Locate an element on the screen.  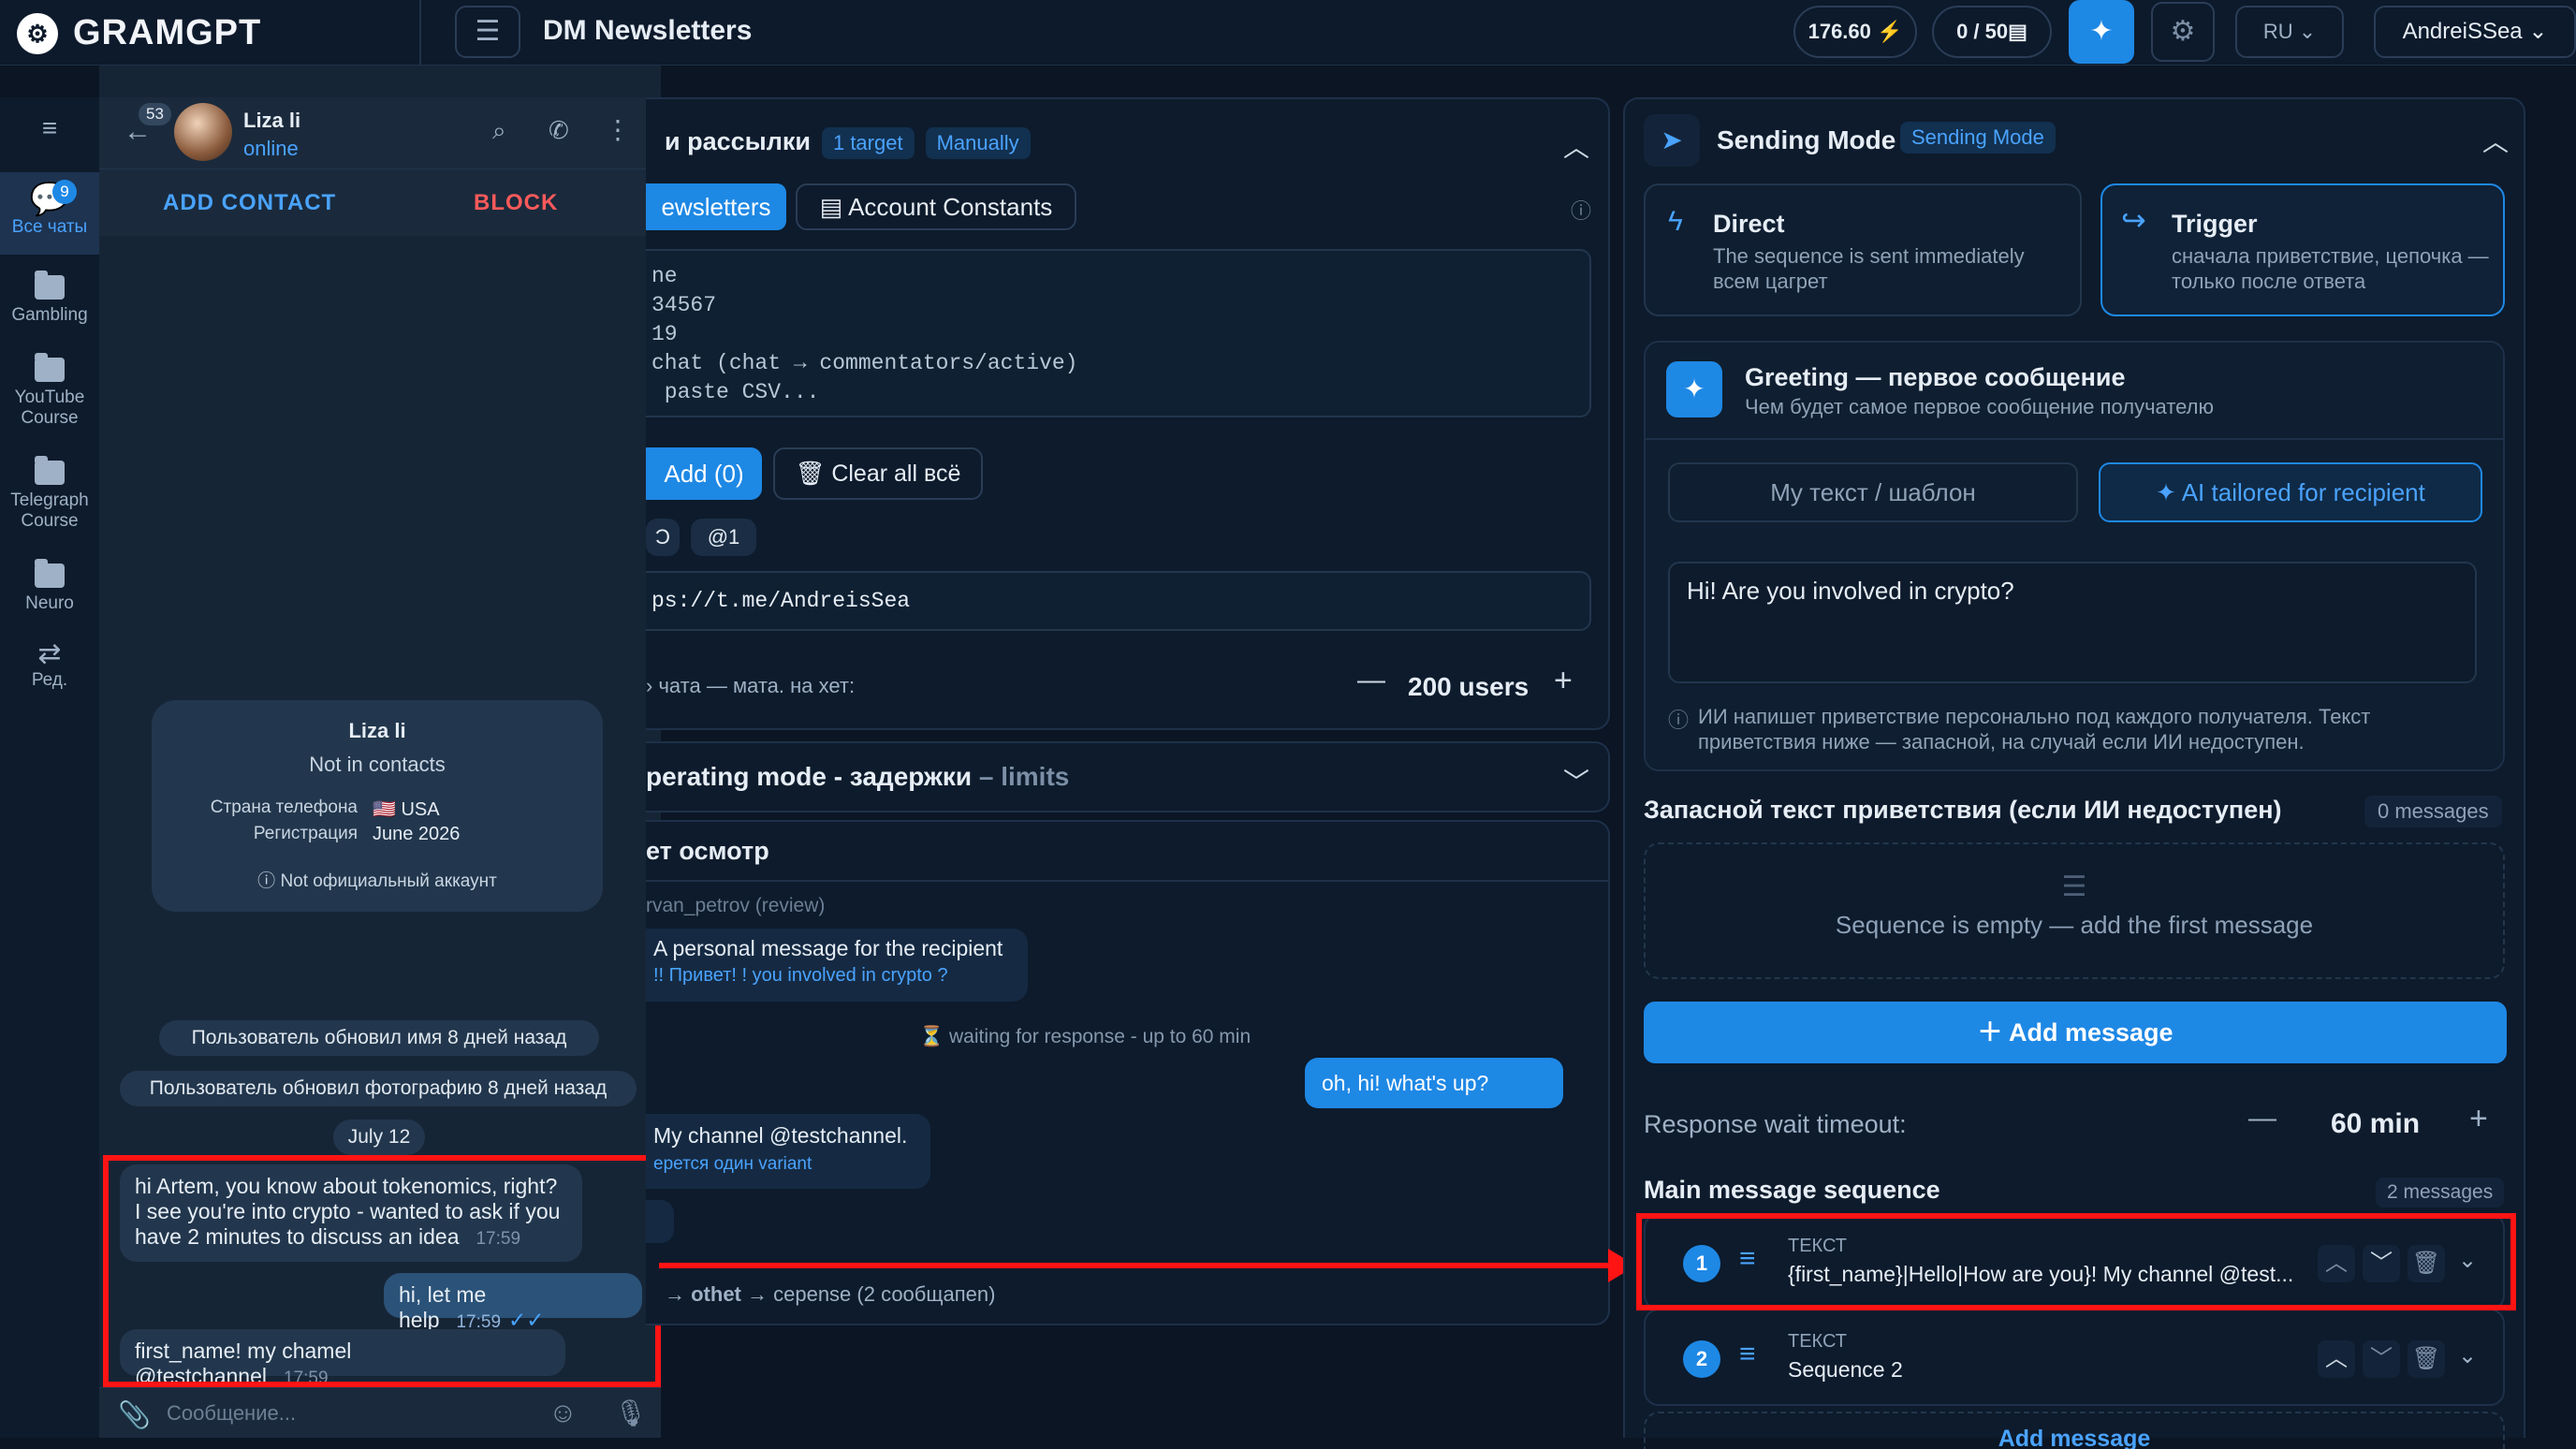
contact-name: Liza li is located at coordinates (272, 120).